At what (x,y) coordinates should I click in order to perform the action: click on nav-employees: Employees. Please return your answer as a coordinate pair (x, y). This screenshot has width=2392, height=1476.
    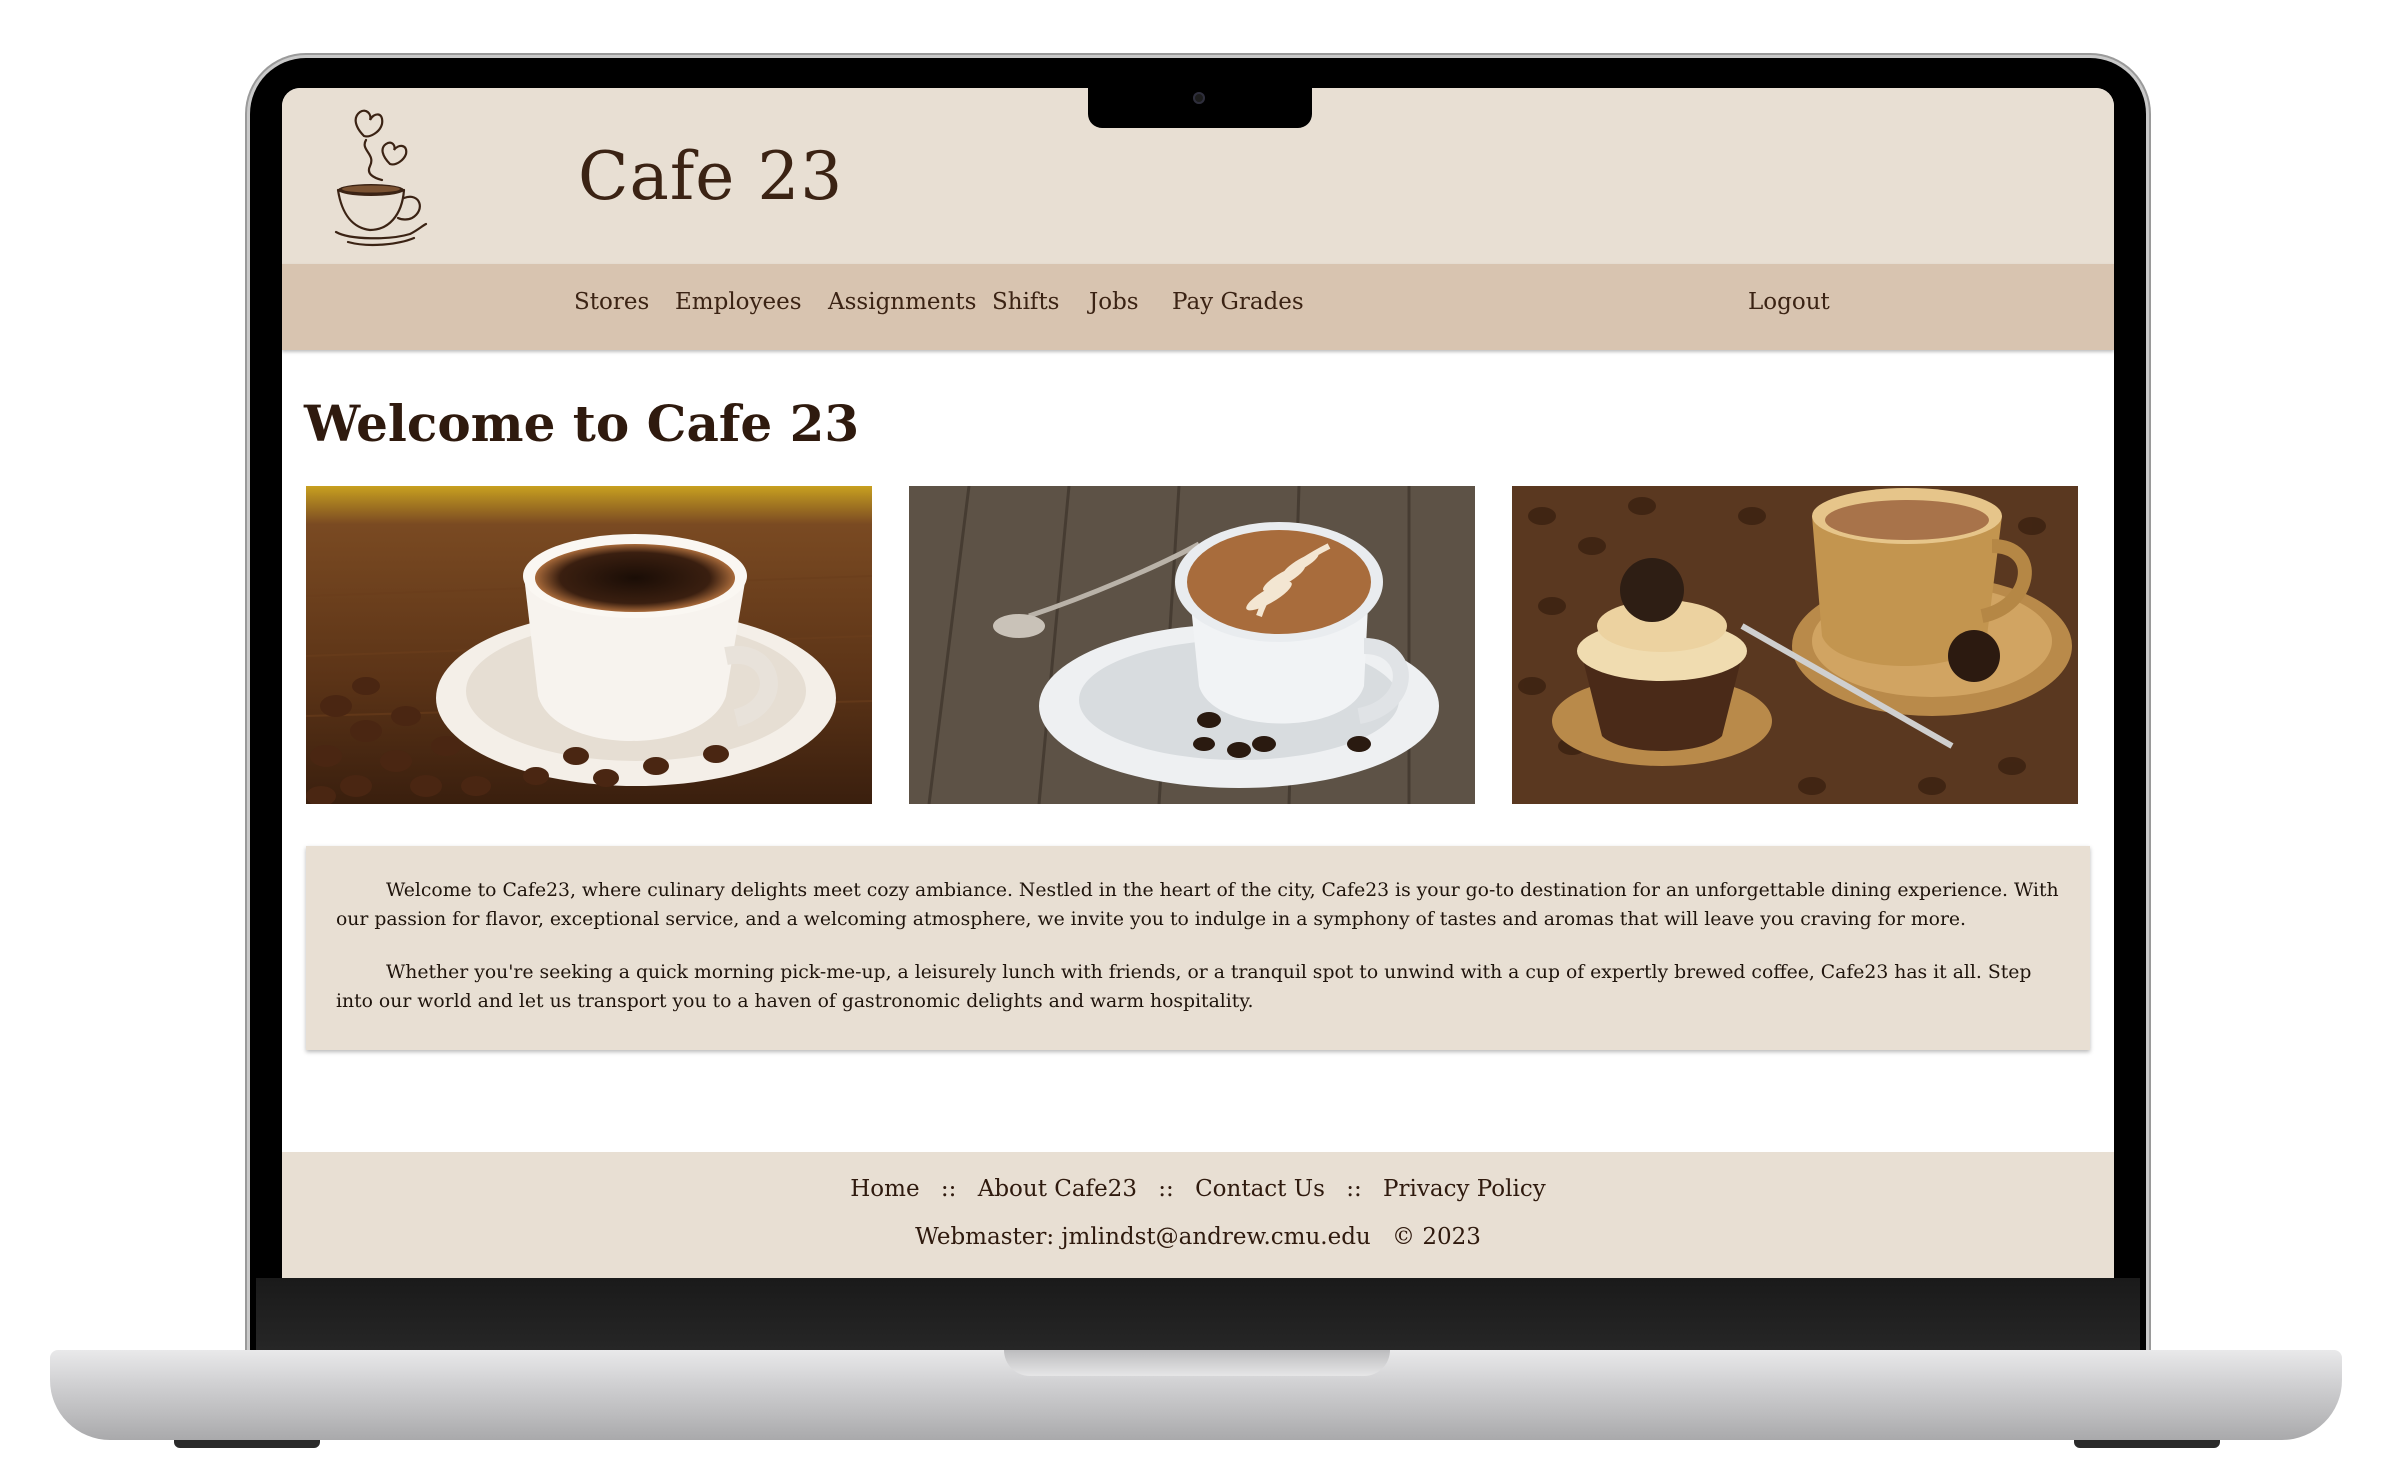
    Looking at the image, I should click on (738, 302).